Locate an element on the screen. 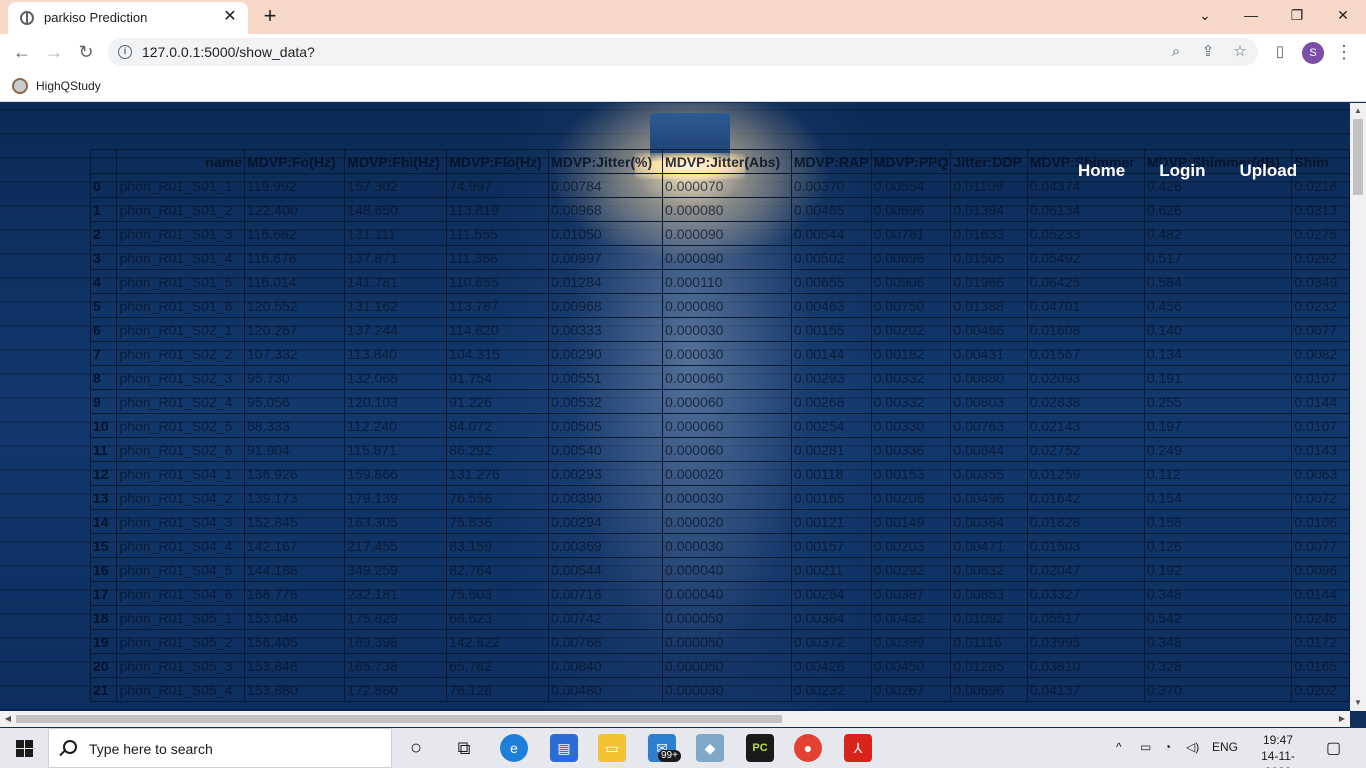  forward-button: → is located at coordinates (54, 52).